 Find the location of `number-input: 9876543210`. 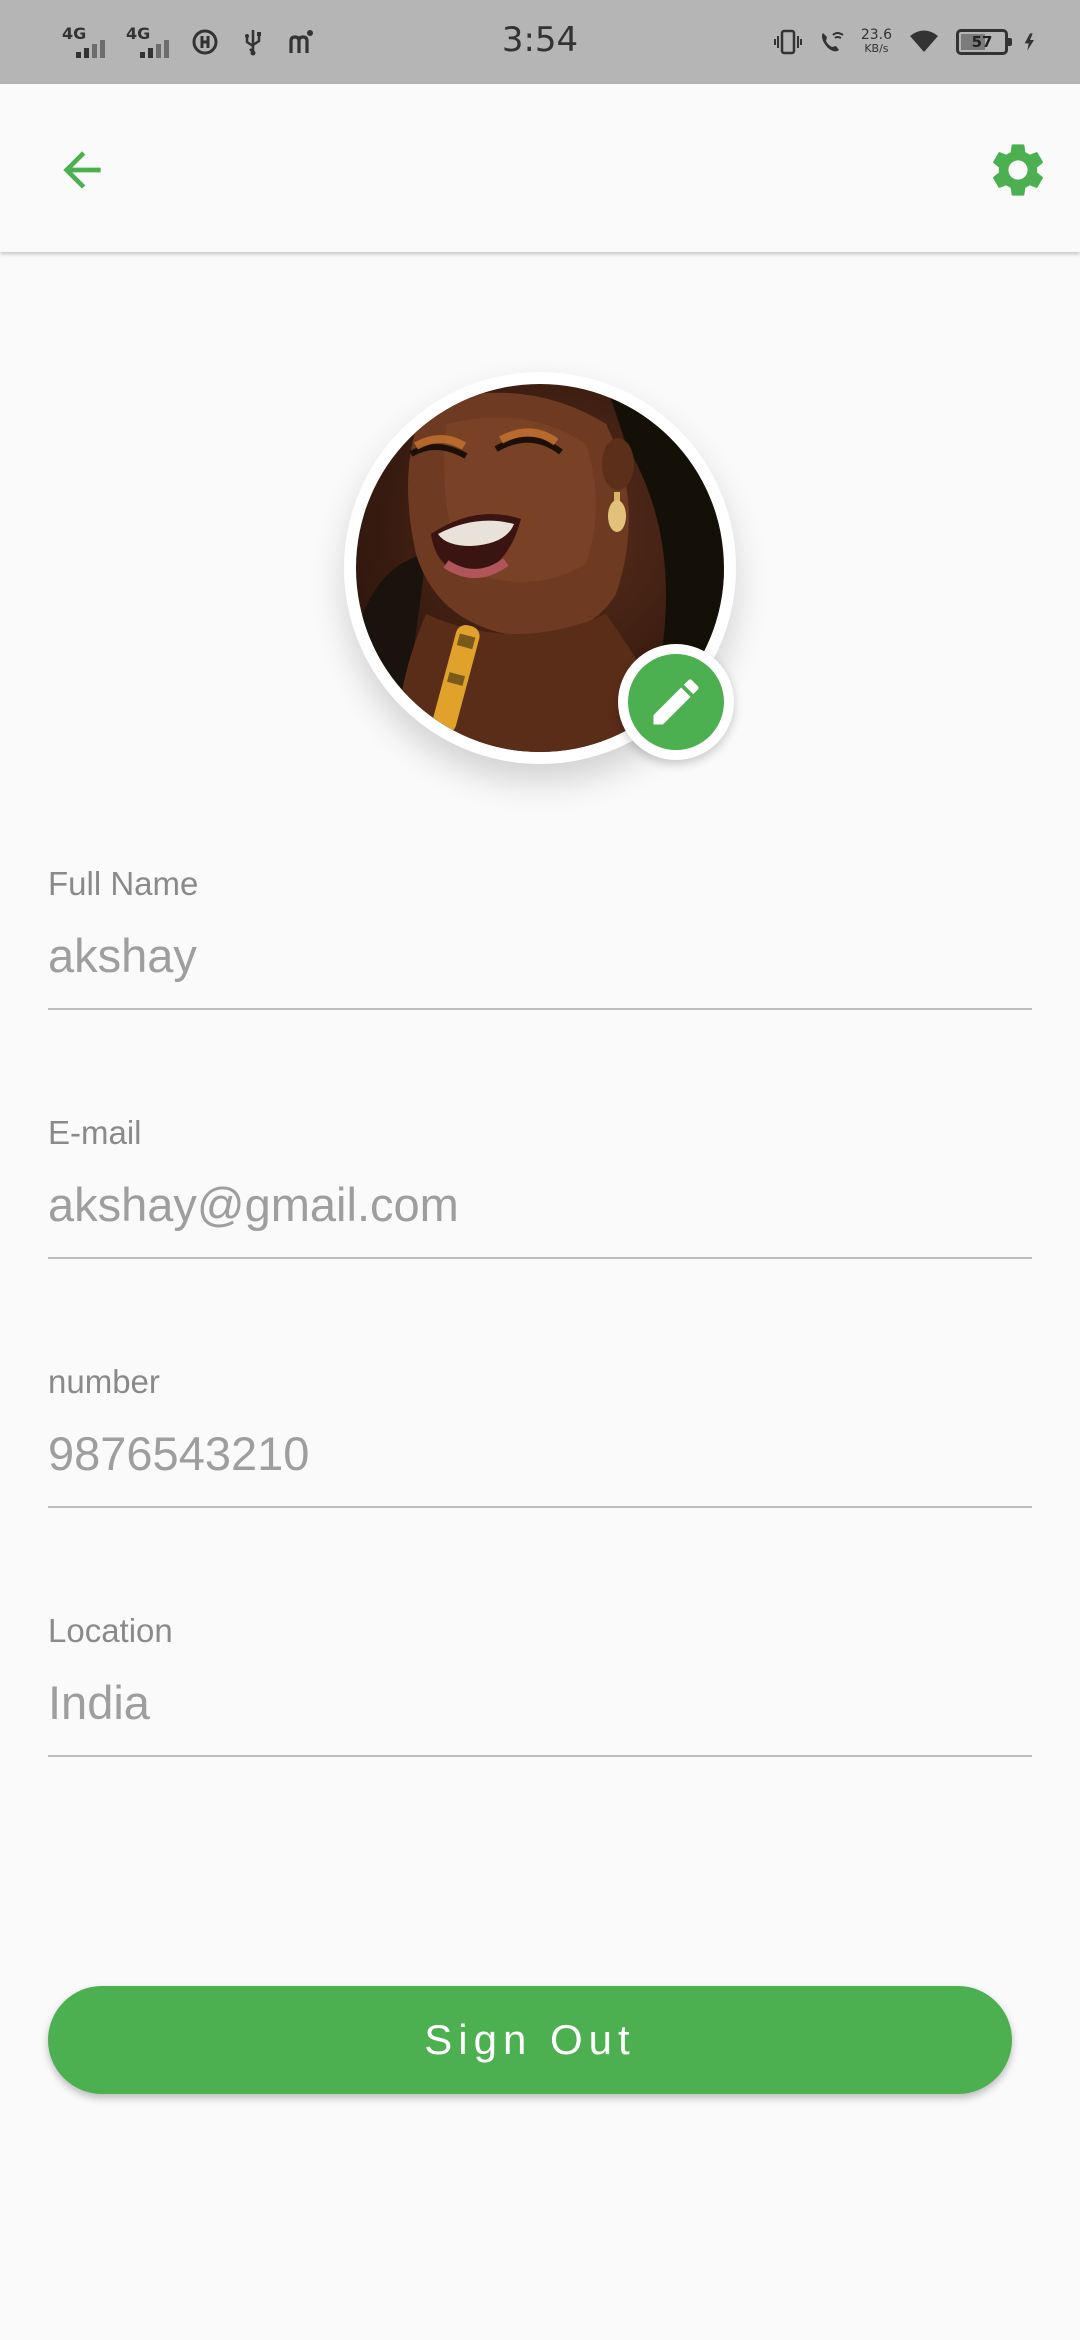

number-input: 9876543210 is located at coordinates (178, 1454).